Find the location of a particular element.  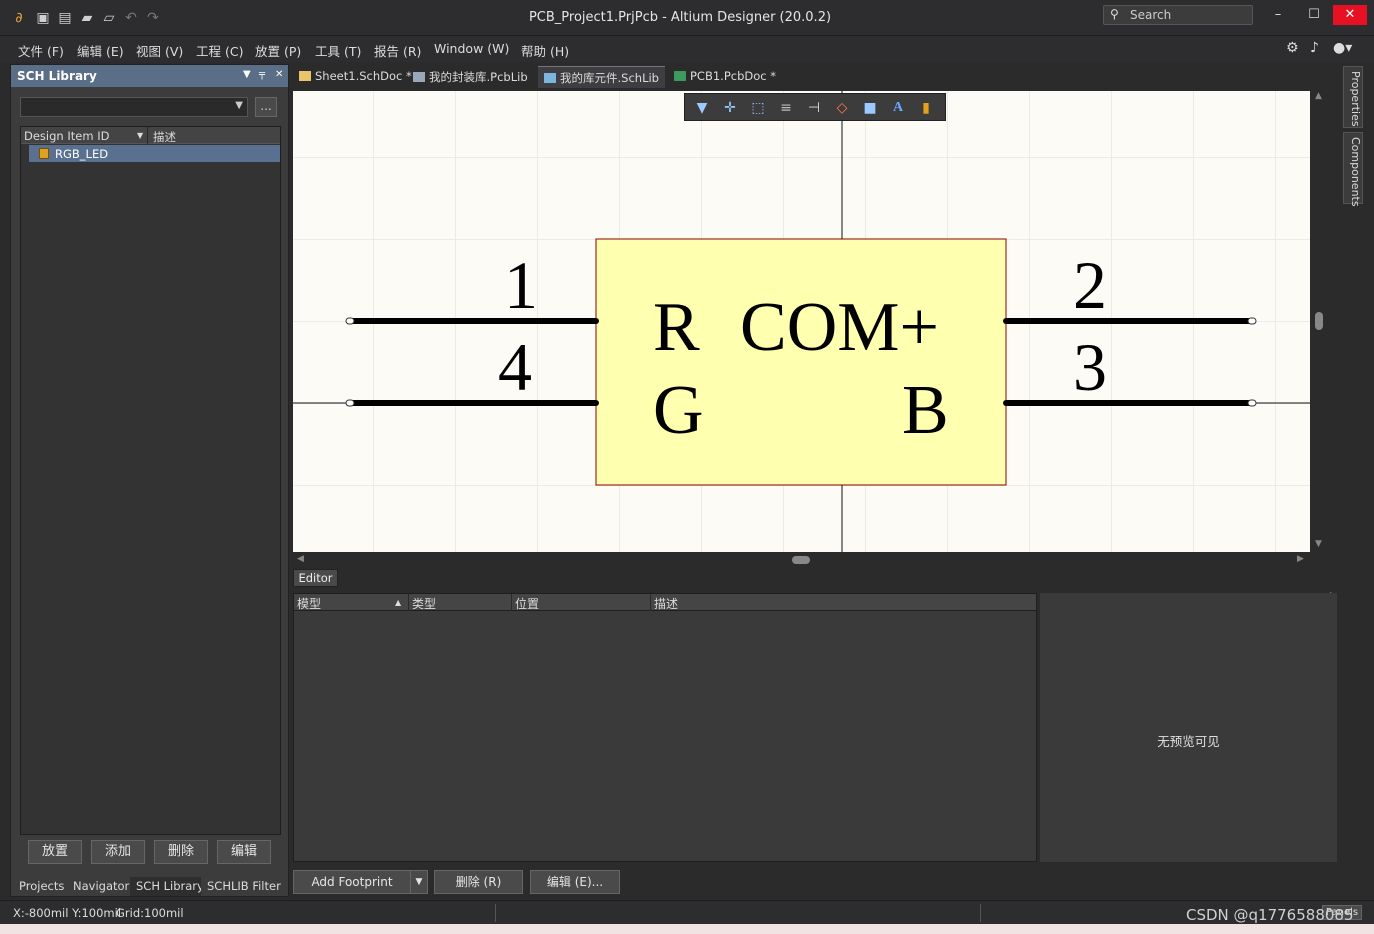

filter-icon: ▼ is located at coordinates (702, 108).